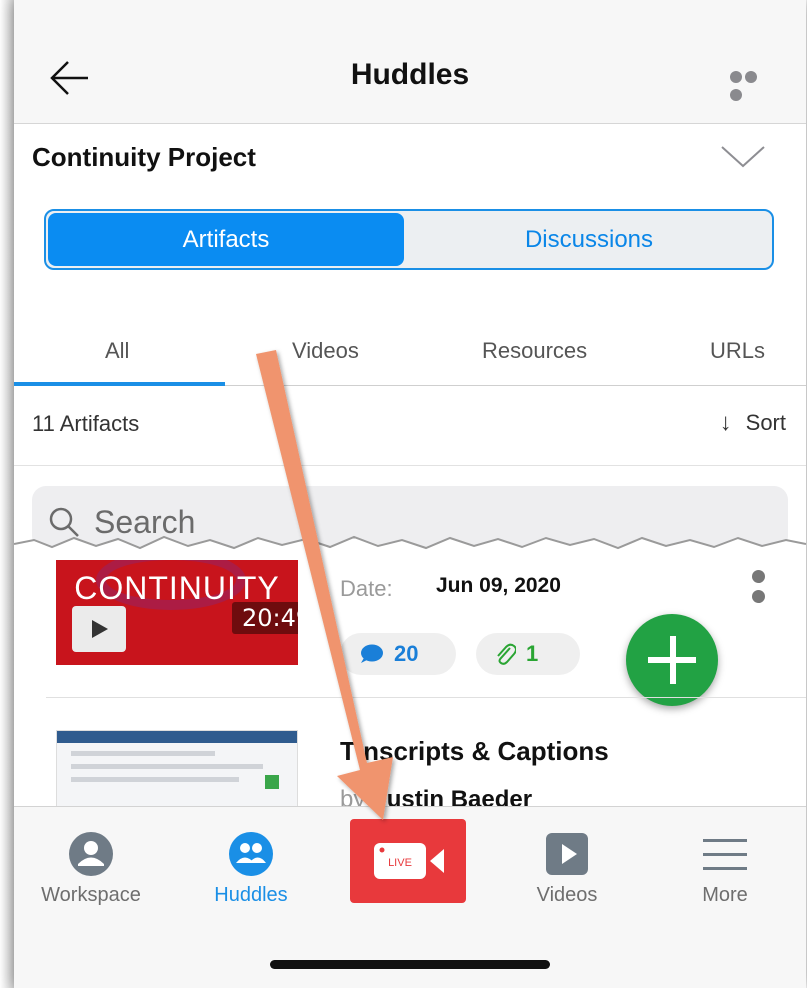 The height and width of the screenshot is (988, 807). I want to click on live-label: LIVE, so click(400, 863).